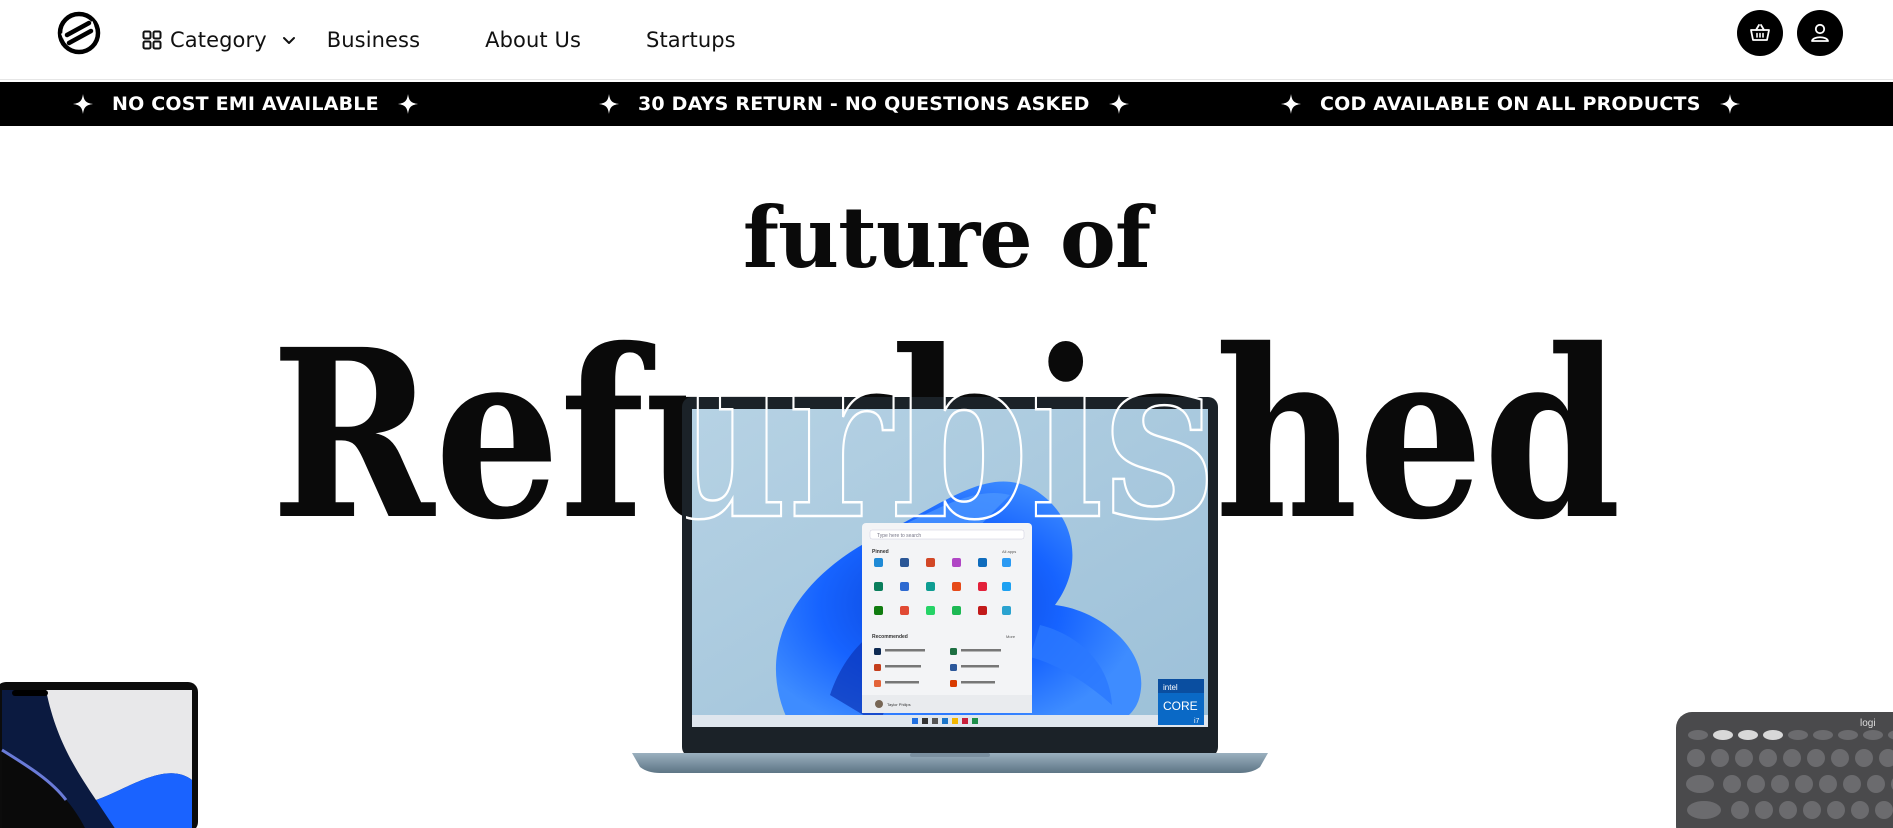  I want to click on ticker-text: NO COST EMI AVAILABLE, so click(245, 104).